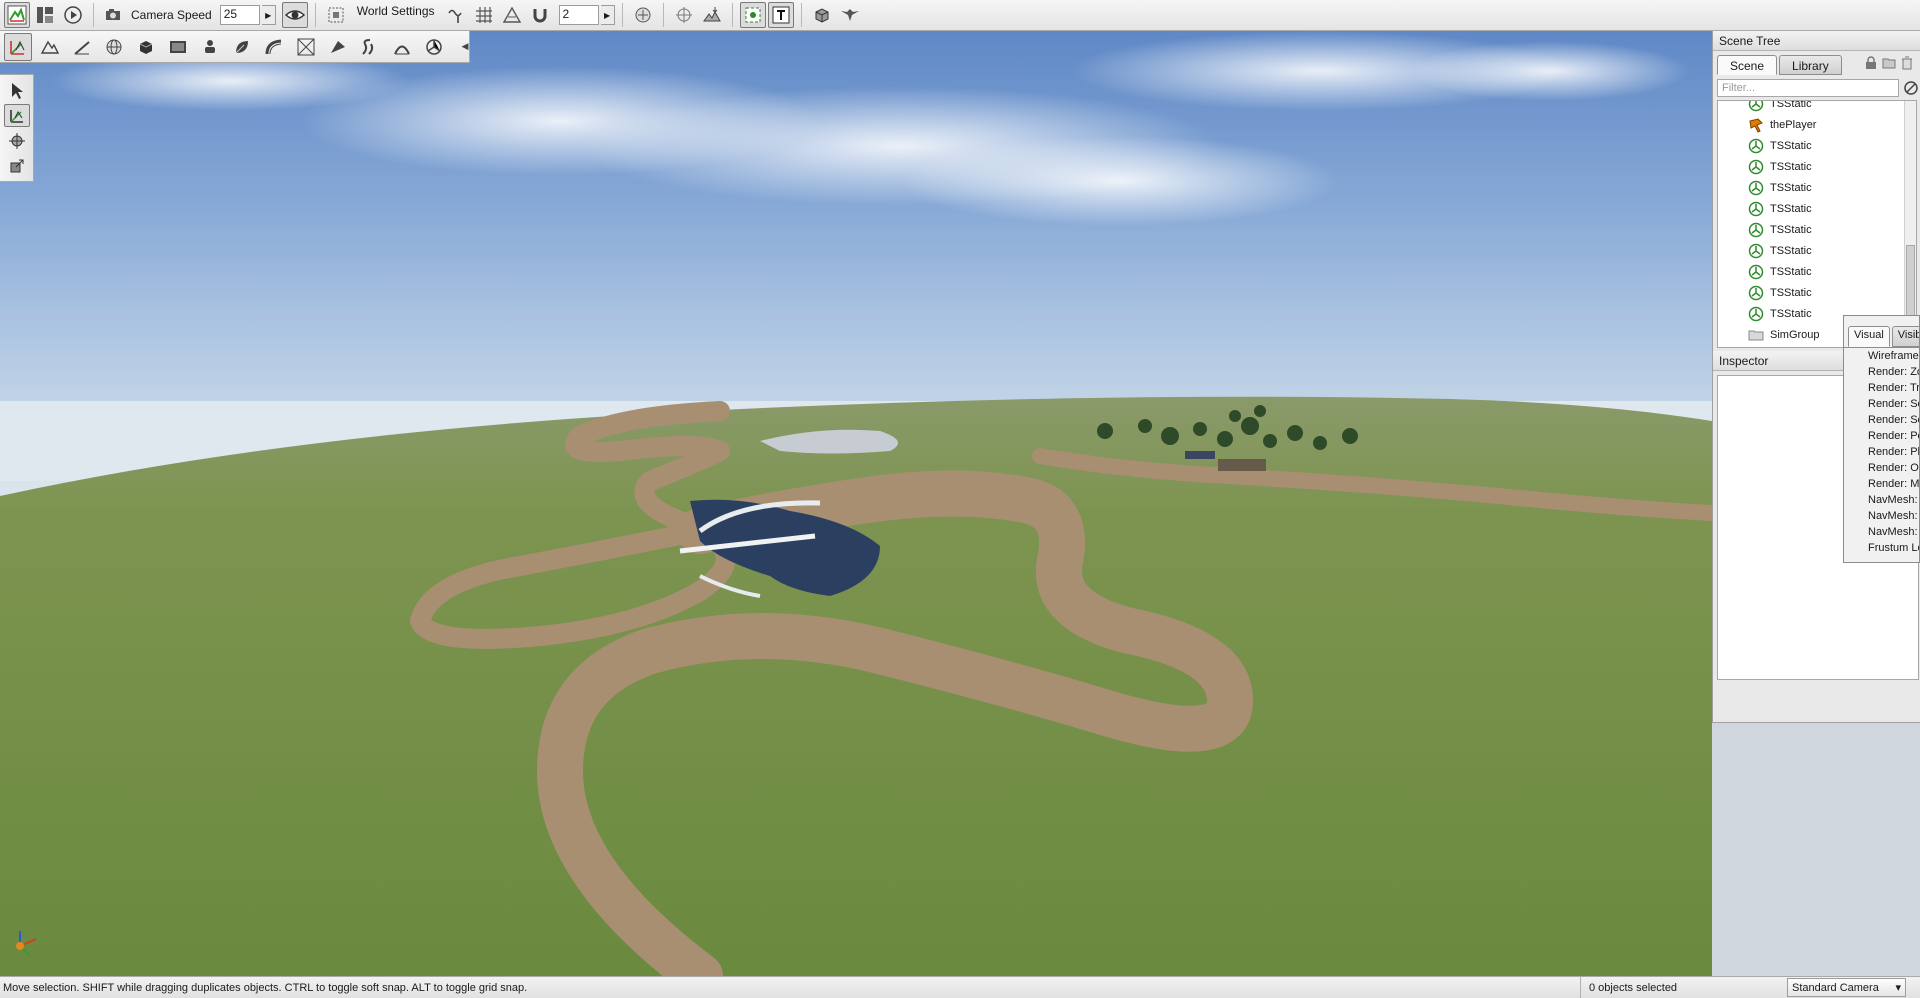  What do you see at coordinates (18, 46) in the screenshot?
I see `object-editor-button` at bounding box center [18, 46].